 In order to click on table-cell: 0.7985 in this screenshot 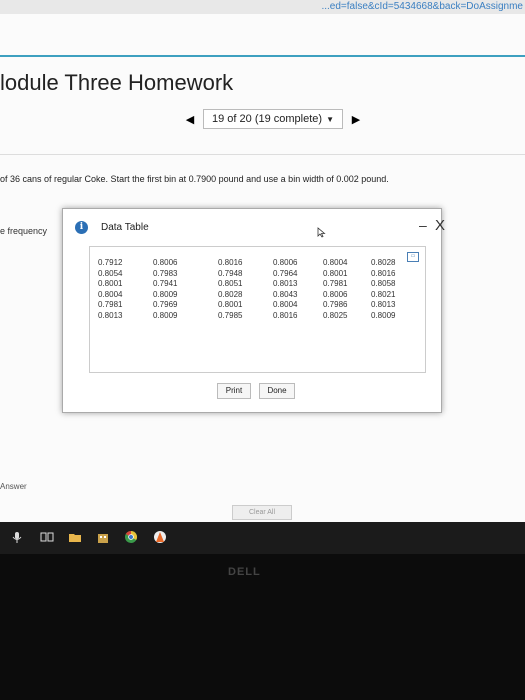, I will do `click(230, 315)`.